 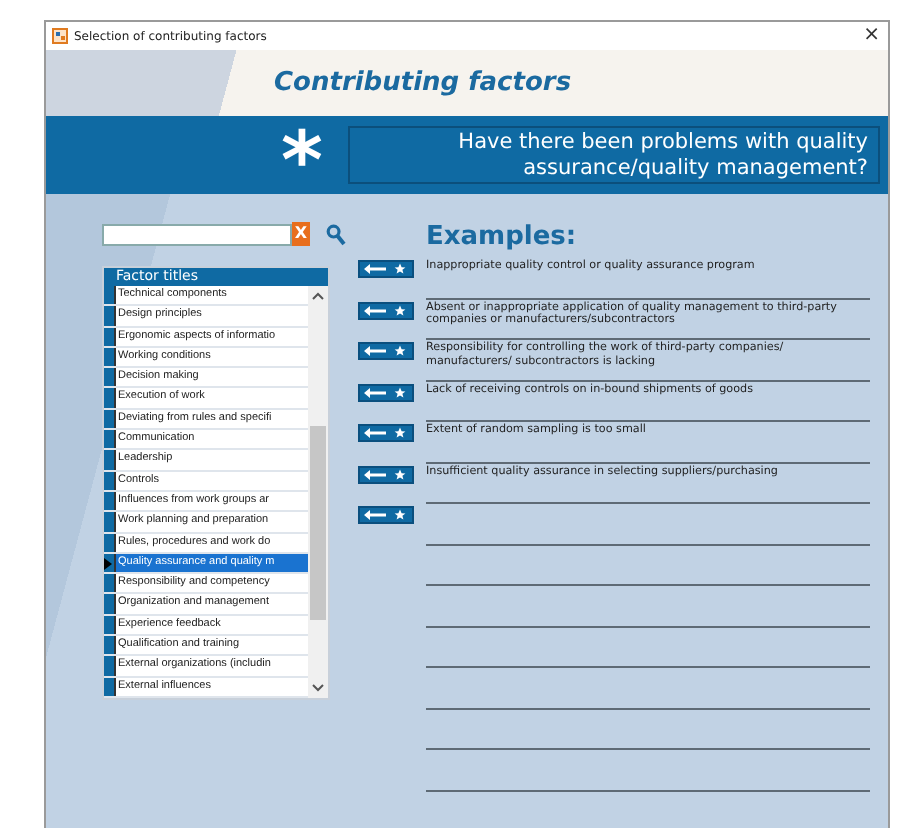 I want to click on app-icon, so click(x=60, y=36).